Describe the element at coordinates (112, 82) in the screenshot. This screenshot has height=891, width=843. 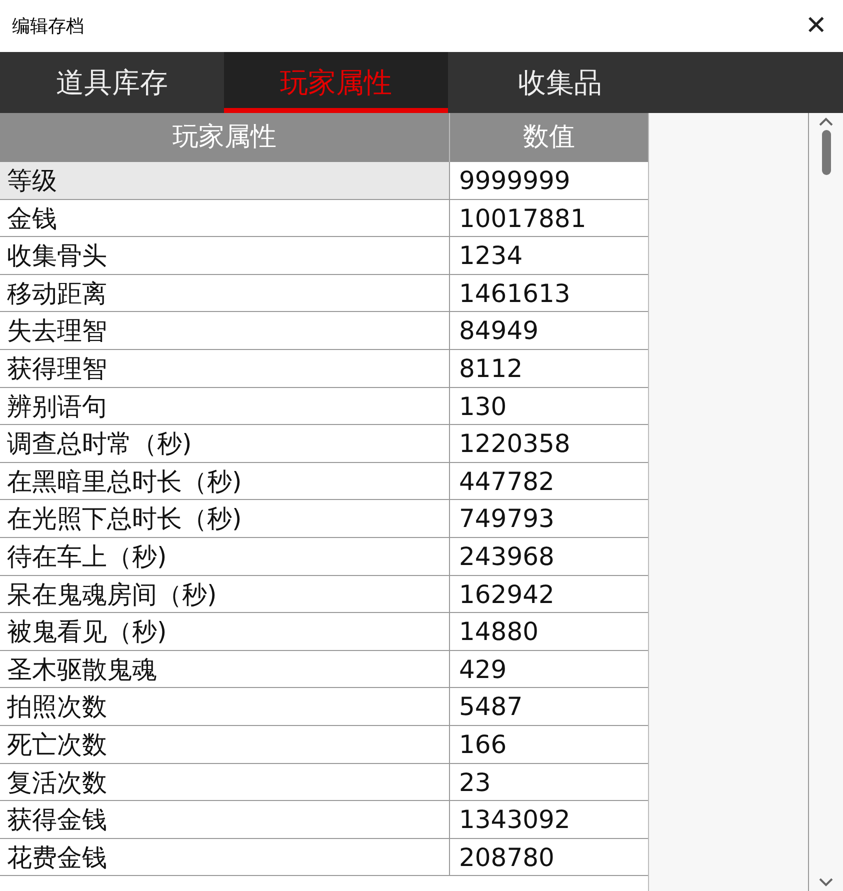
I see `tab: 道具库存` at that location.